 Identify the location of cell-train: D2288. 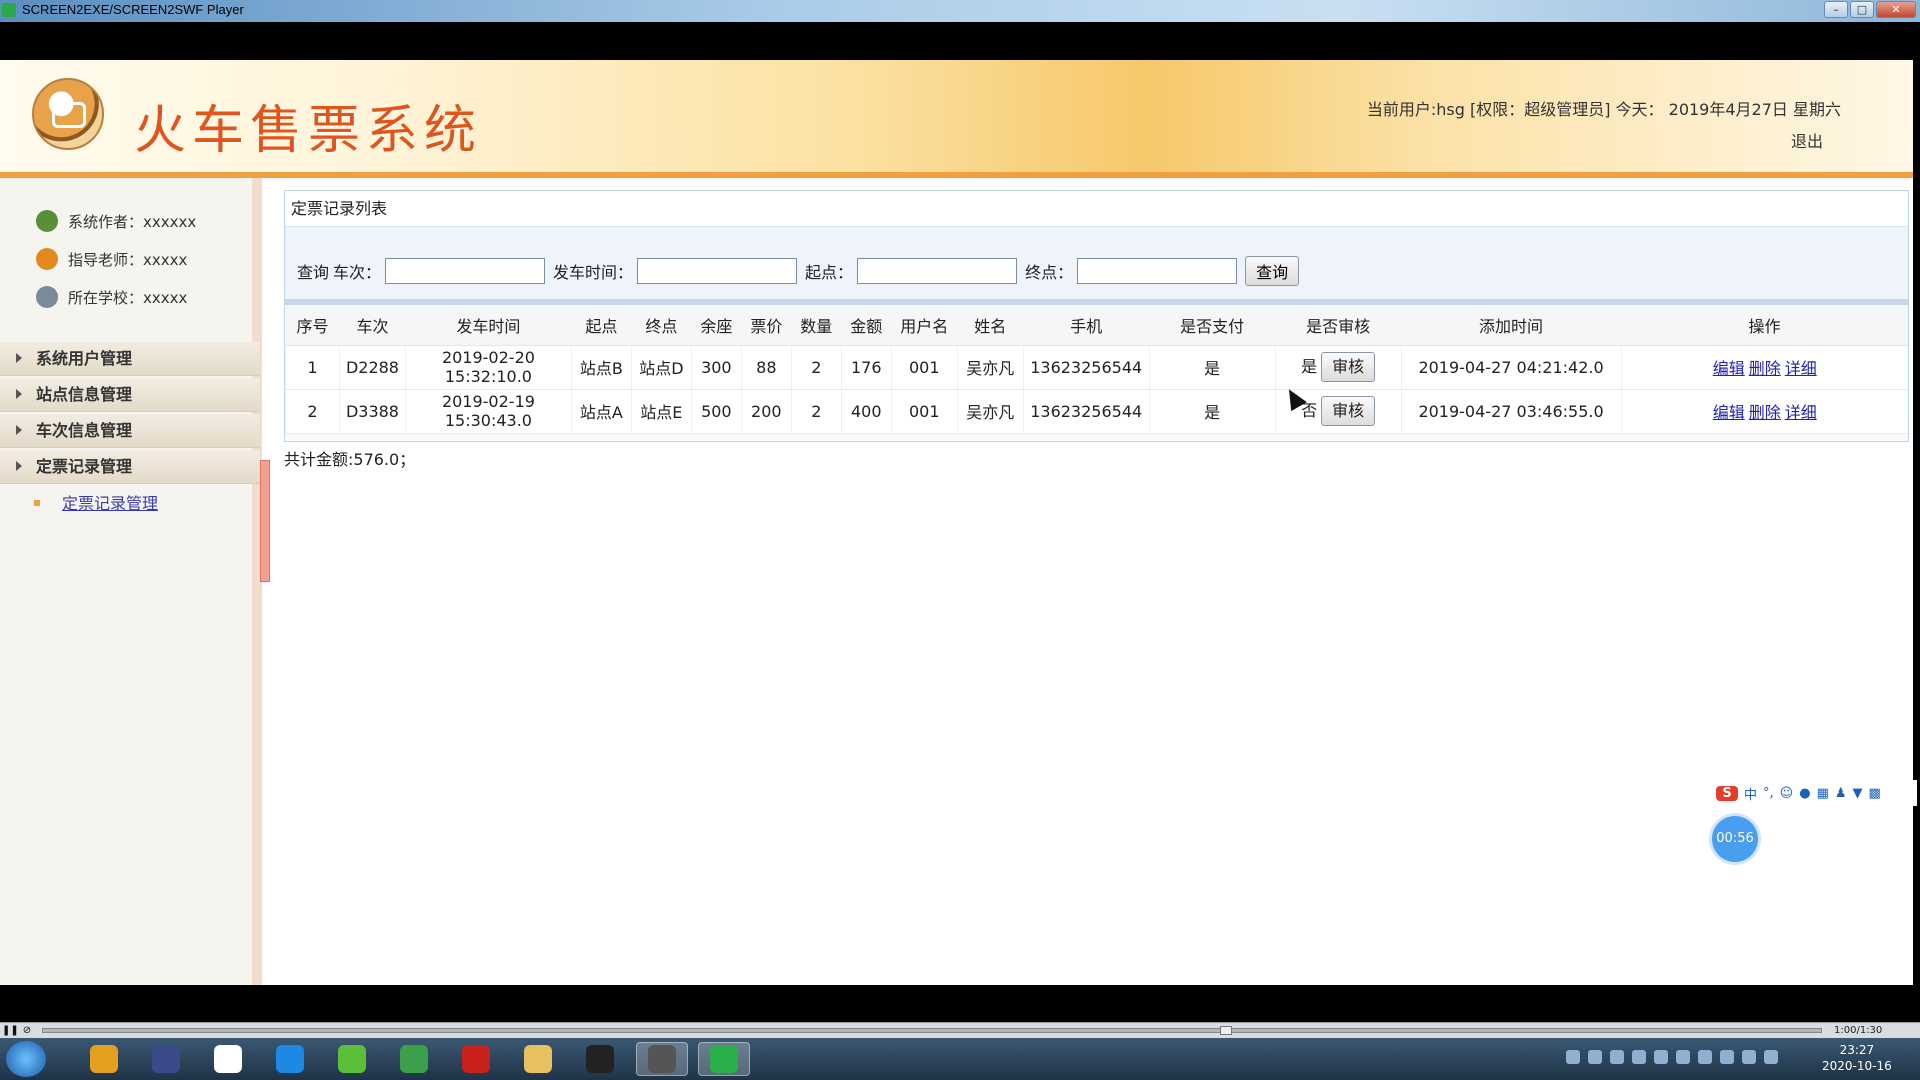
(372, 367).